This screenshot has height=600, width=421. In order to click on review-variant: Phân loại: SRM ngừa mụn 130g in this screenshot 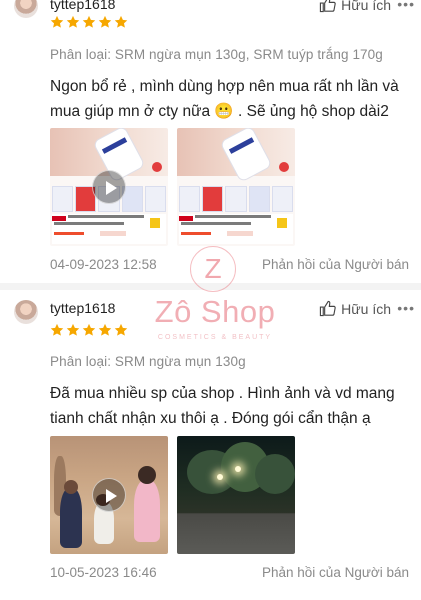, I will do `click(148, 361)`.